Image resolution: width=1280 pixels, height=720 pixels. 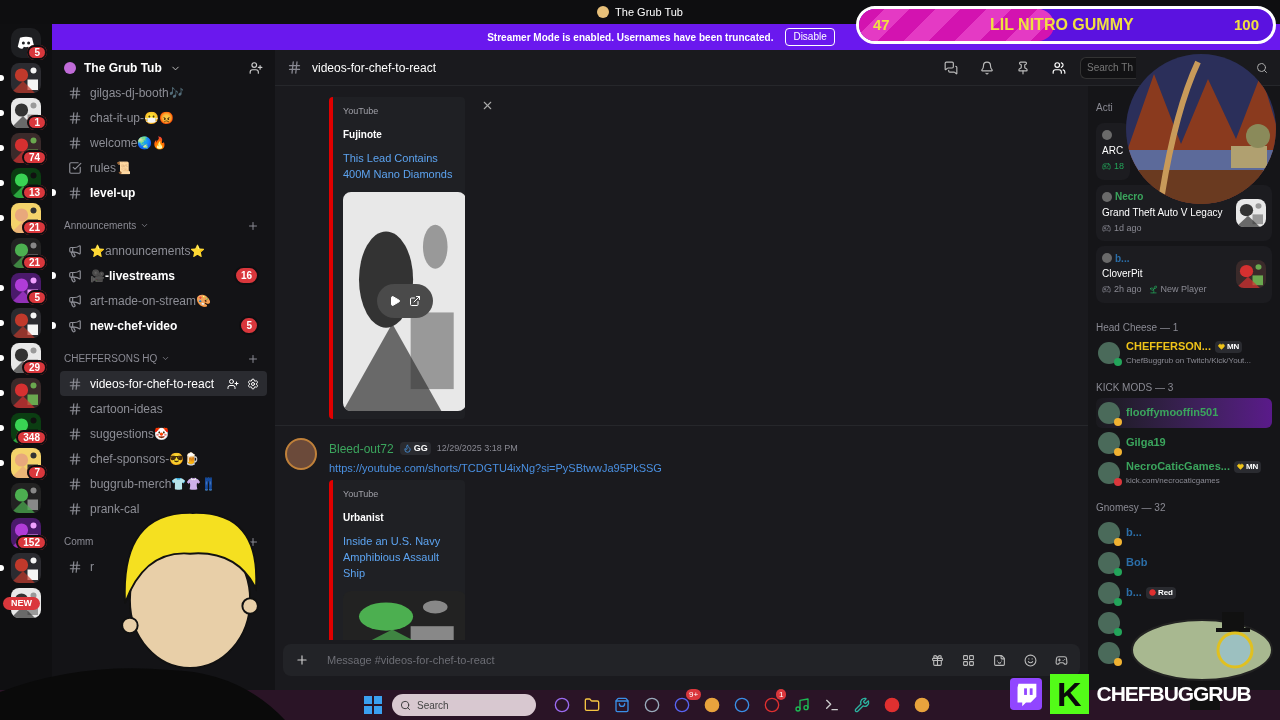 What do you see at coordinates (163, 325) in the screenshot?
I see `channel-item: new-chef-video 5` at bounding box center [163, 325].